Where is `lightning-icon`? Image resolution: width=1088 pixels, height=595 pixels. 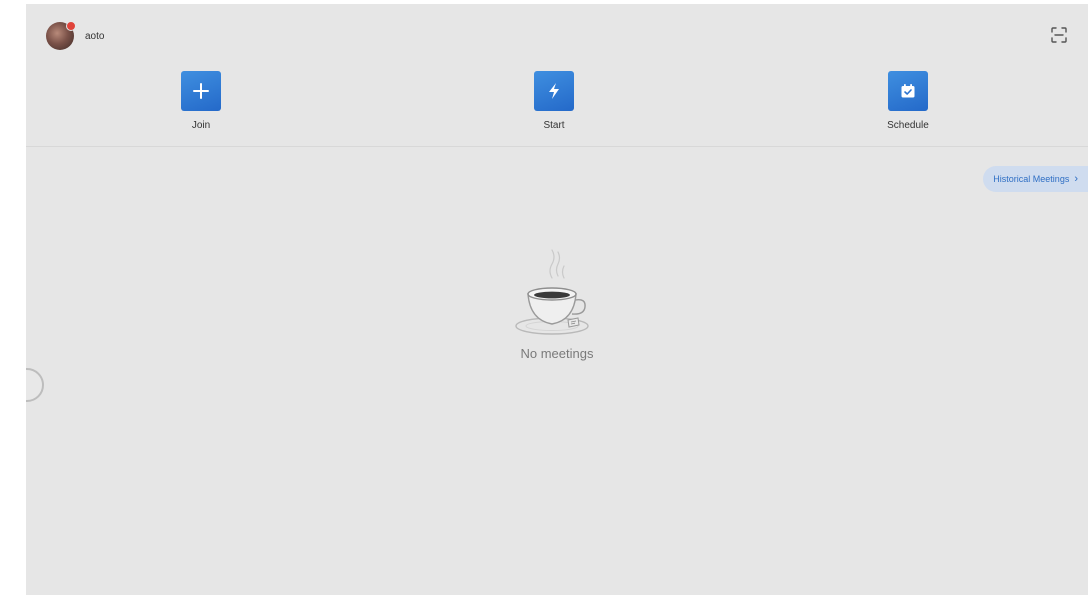 lightning-icon is located at coordinates (554, 91).